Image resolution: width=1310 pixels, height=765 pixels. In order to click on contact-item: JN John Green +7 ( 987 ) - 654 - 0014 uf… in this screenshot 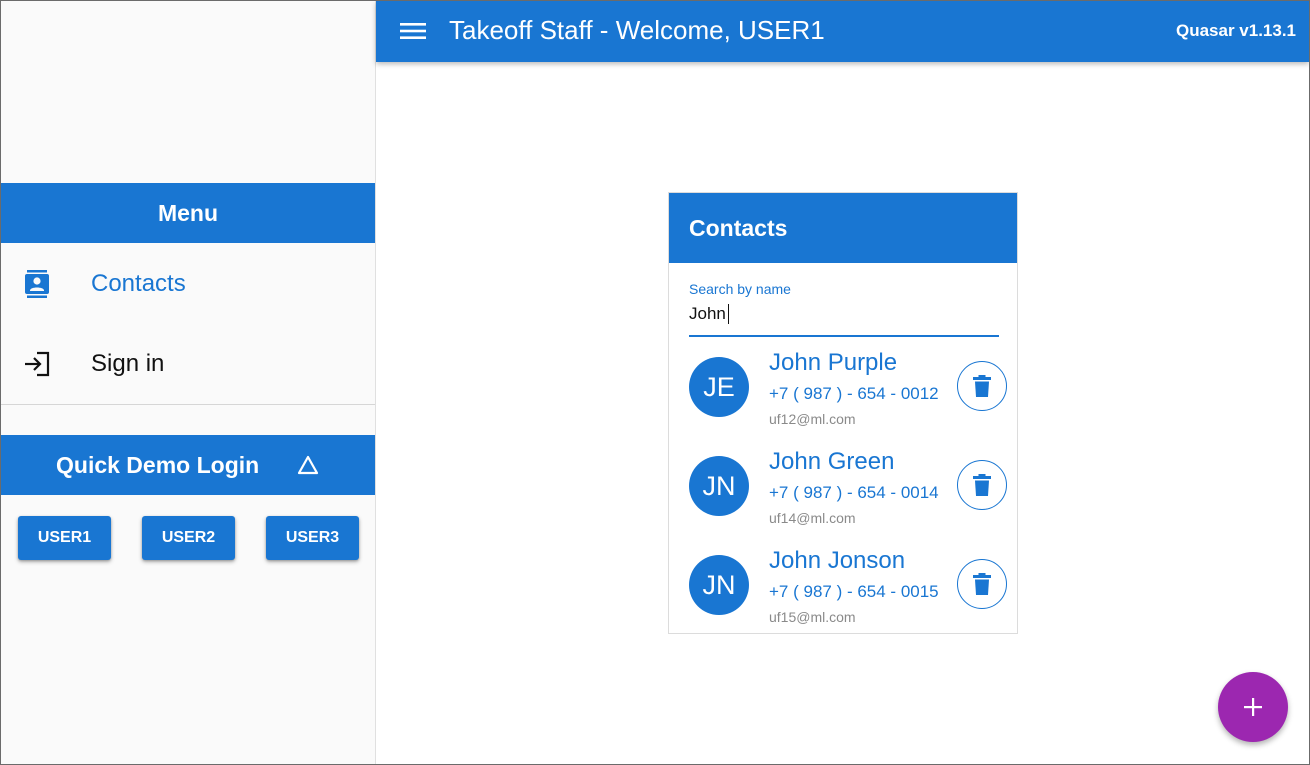, I will do `click(843, 493)`.